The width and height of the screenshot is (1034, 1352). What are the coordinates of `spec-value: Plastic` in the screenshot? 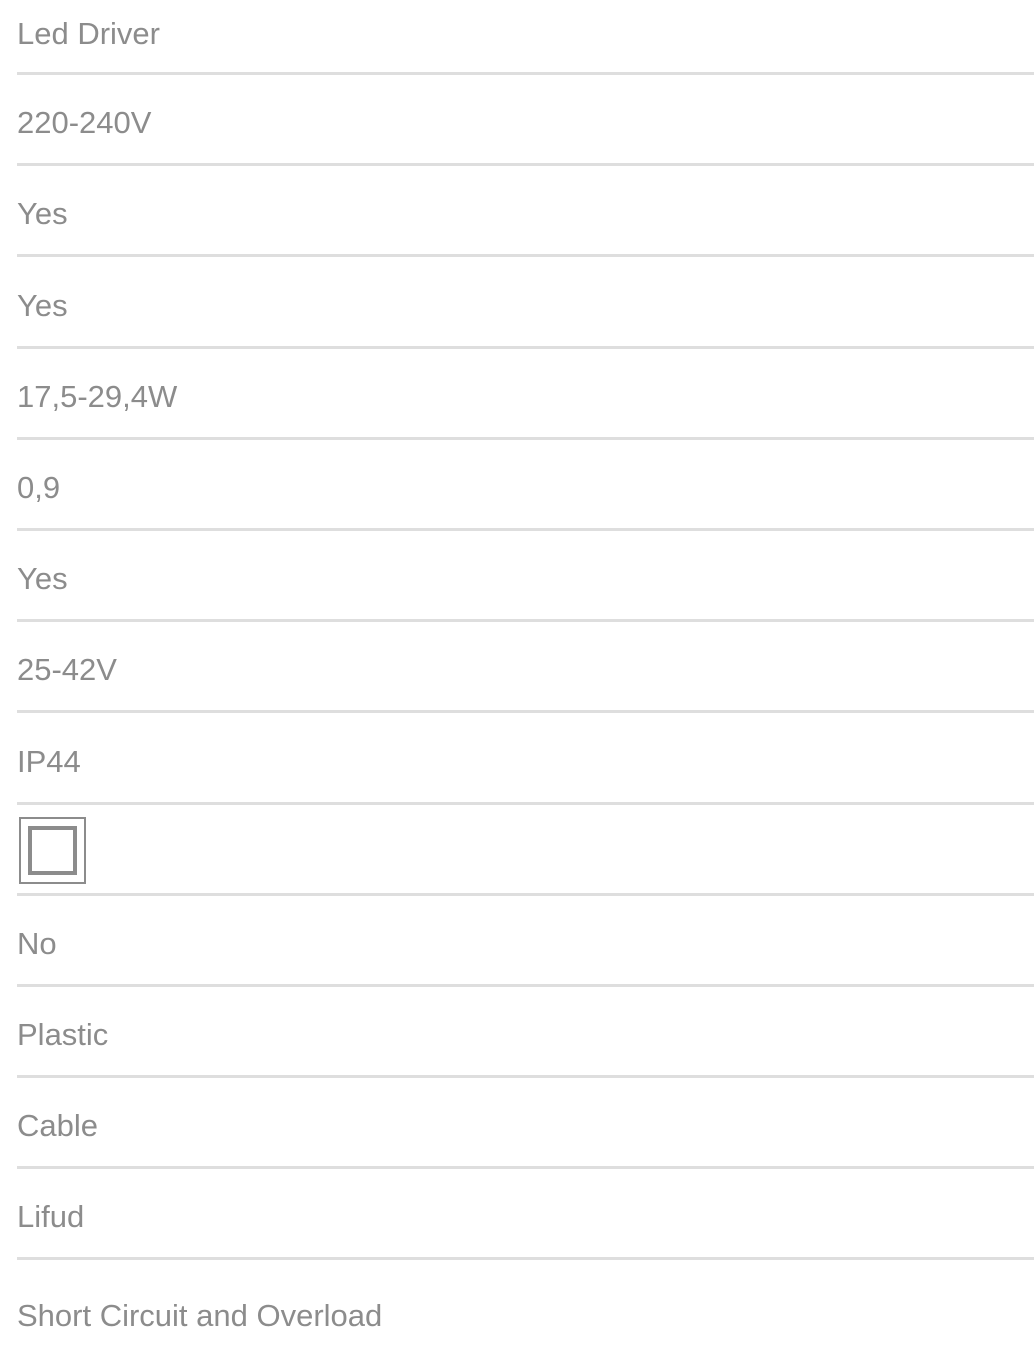 It's located at (63, 1035).